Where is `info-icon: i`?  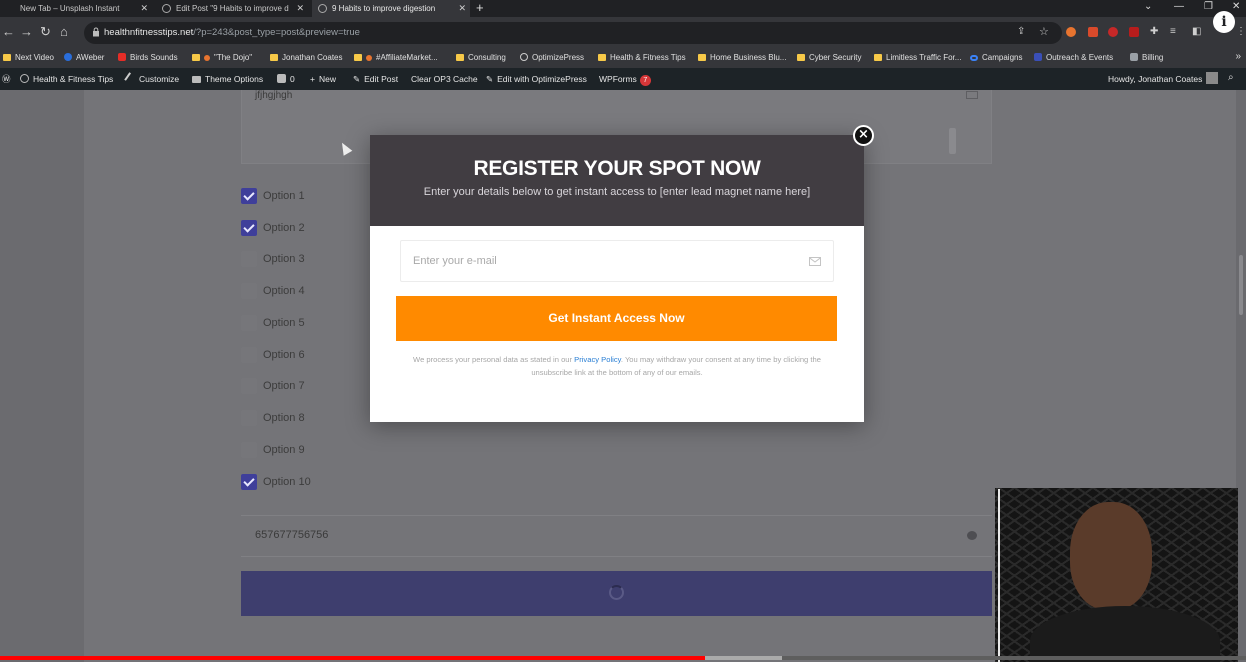
info-icon: i is located at coordinates (1224, 22).